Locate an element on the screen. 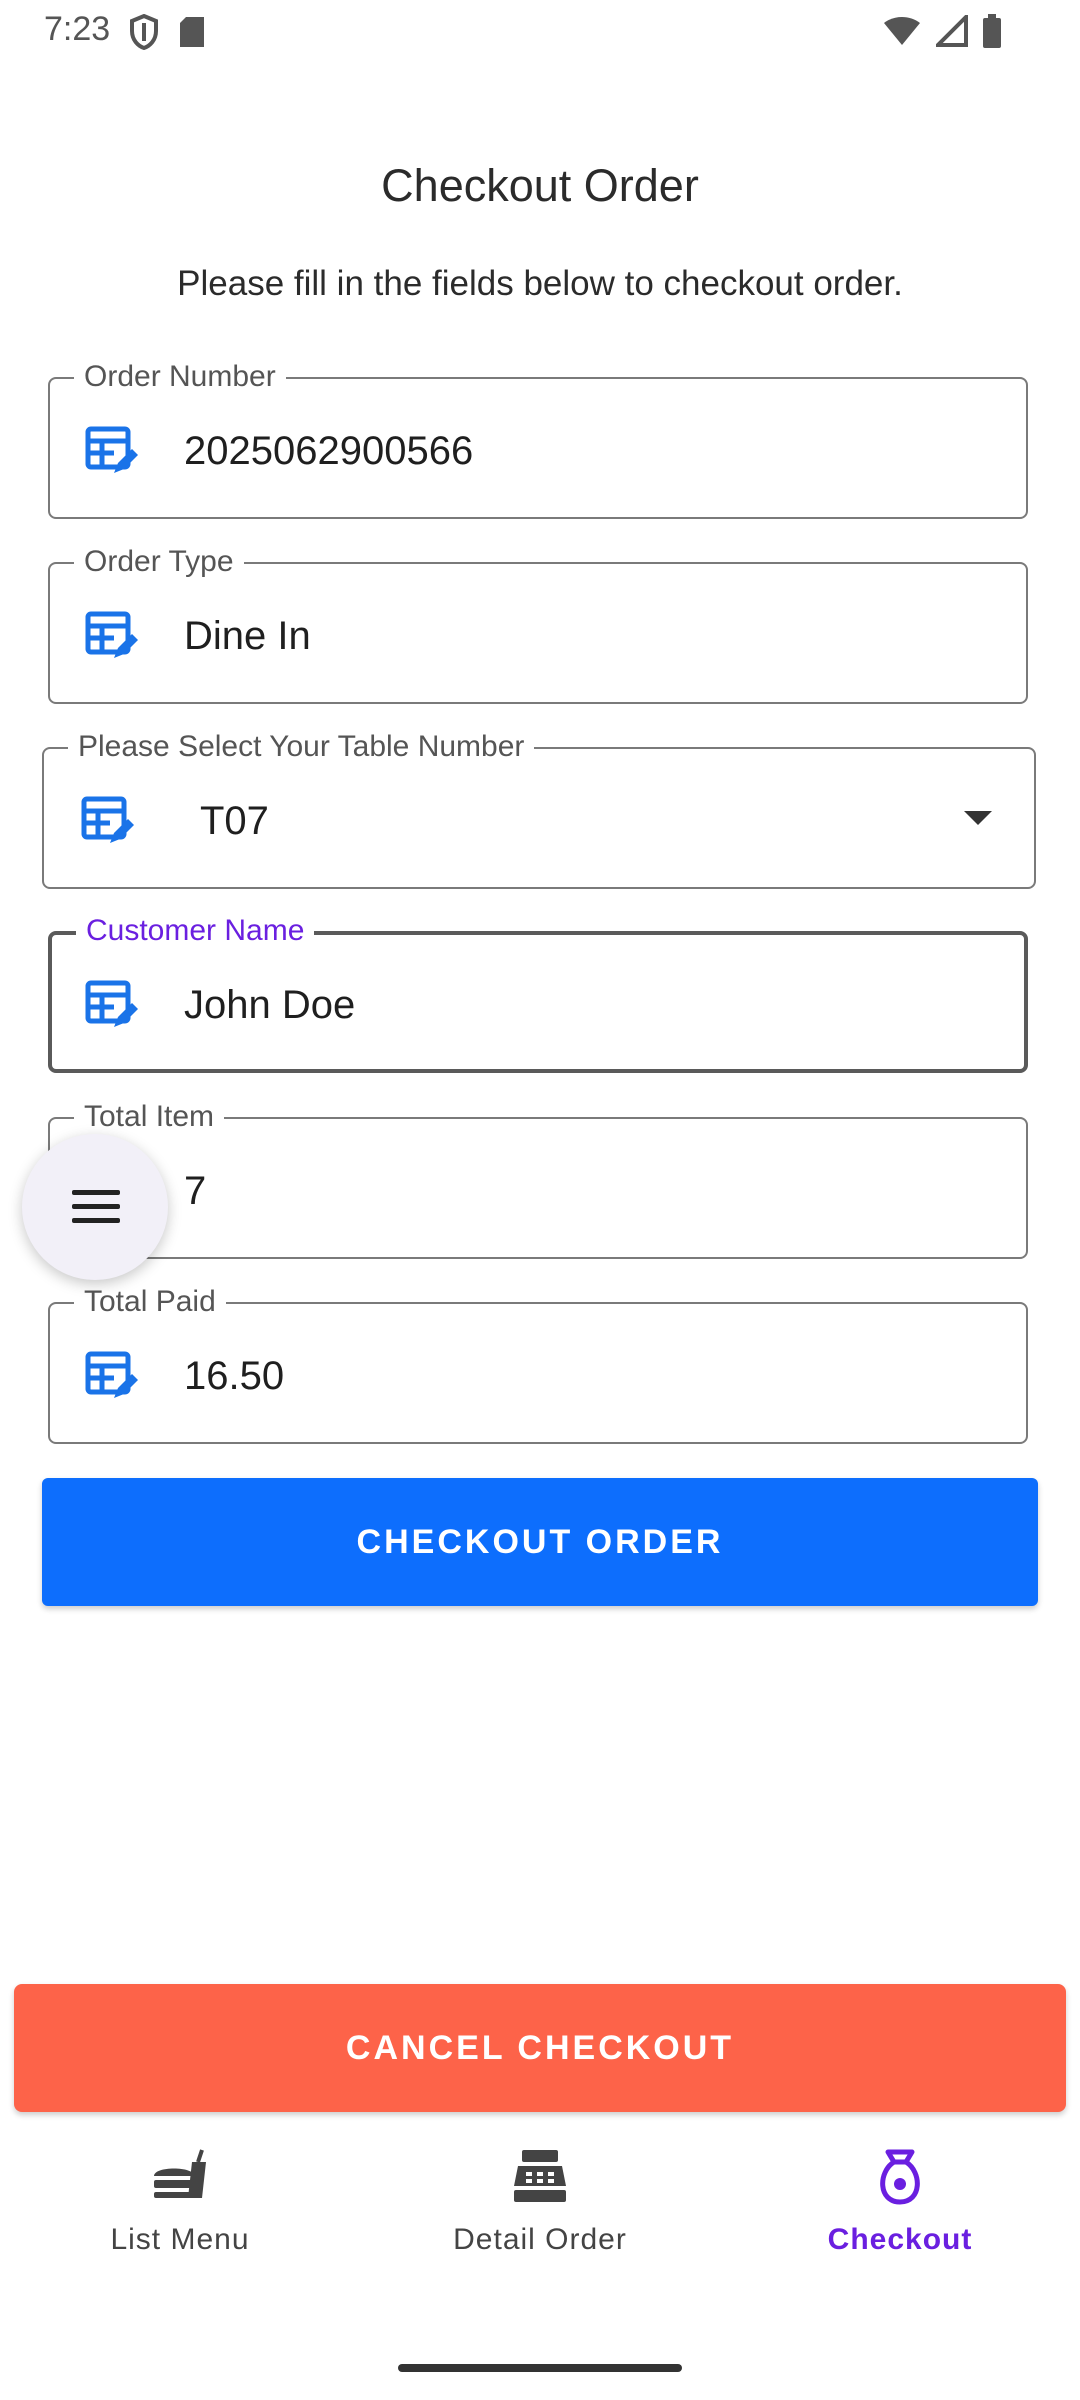  order-number-label: Order Number is located at coordinates (180, 377).